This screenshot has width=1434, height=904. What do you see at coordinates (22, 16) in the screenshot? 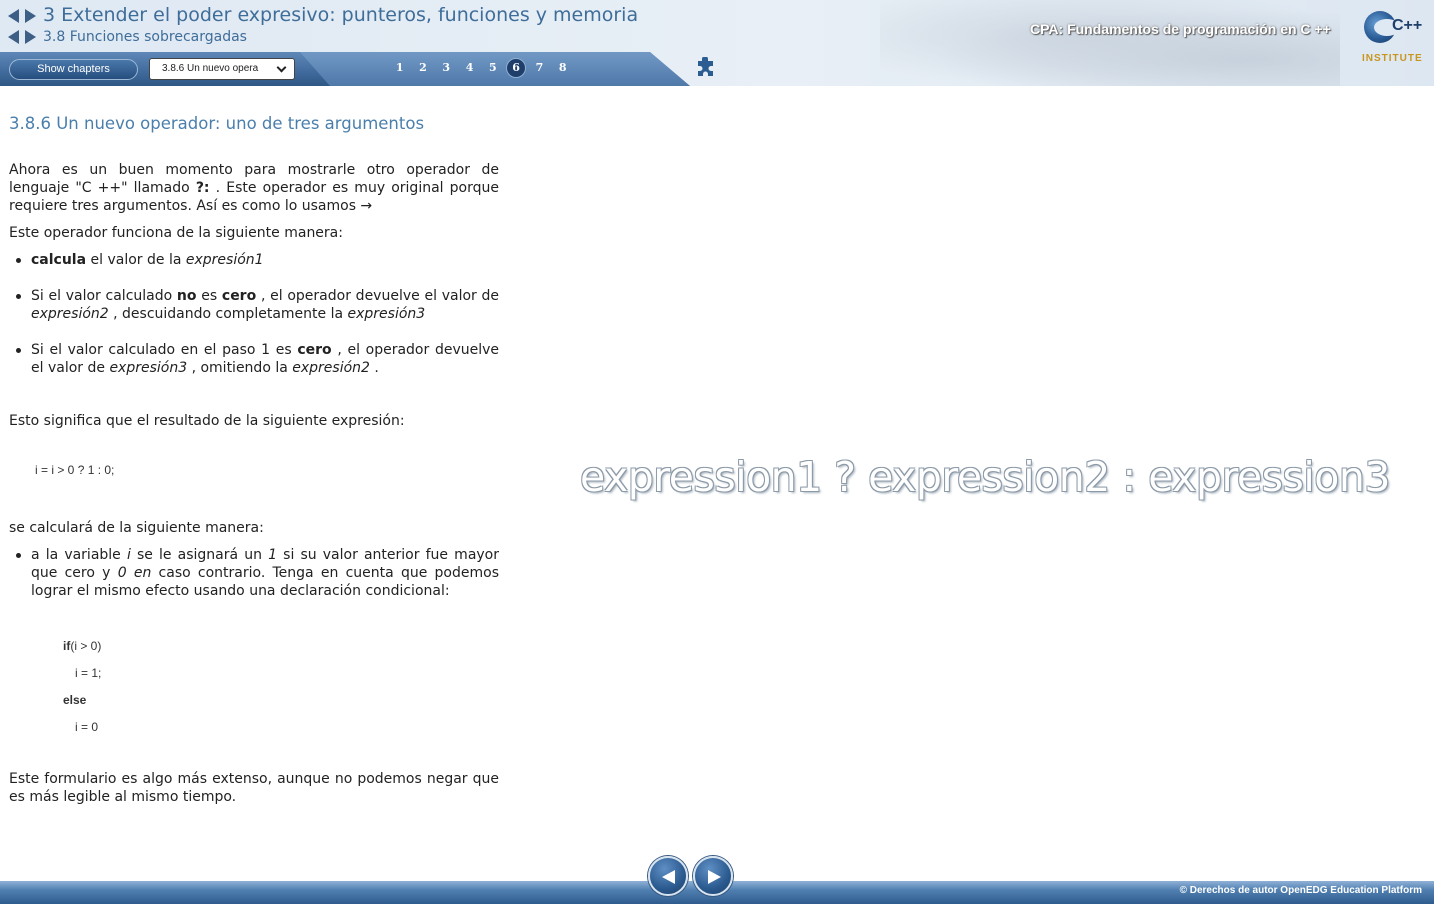
I see `chapter-nav` at bounding box center [22, 16].